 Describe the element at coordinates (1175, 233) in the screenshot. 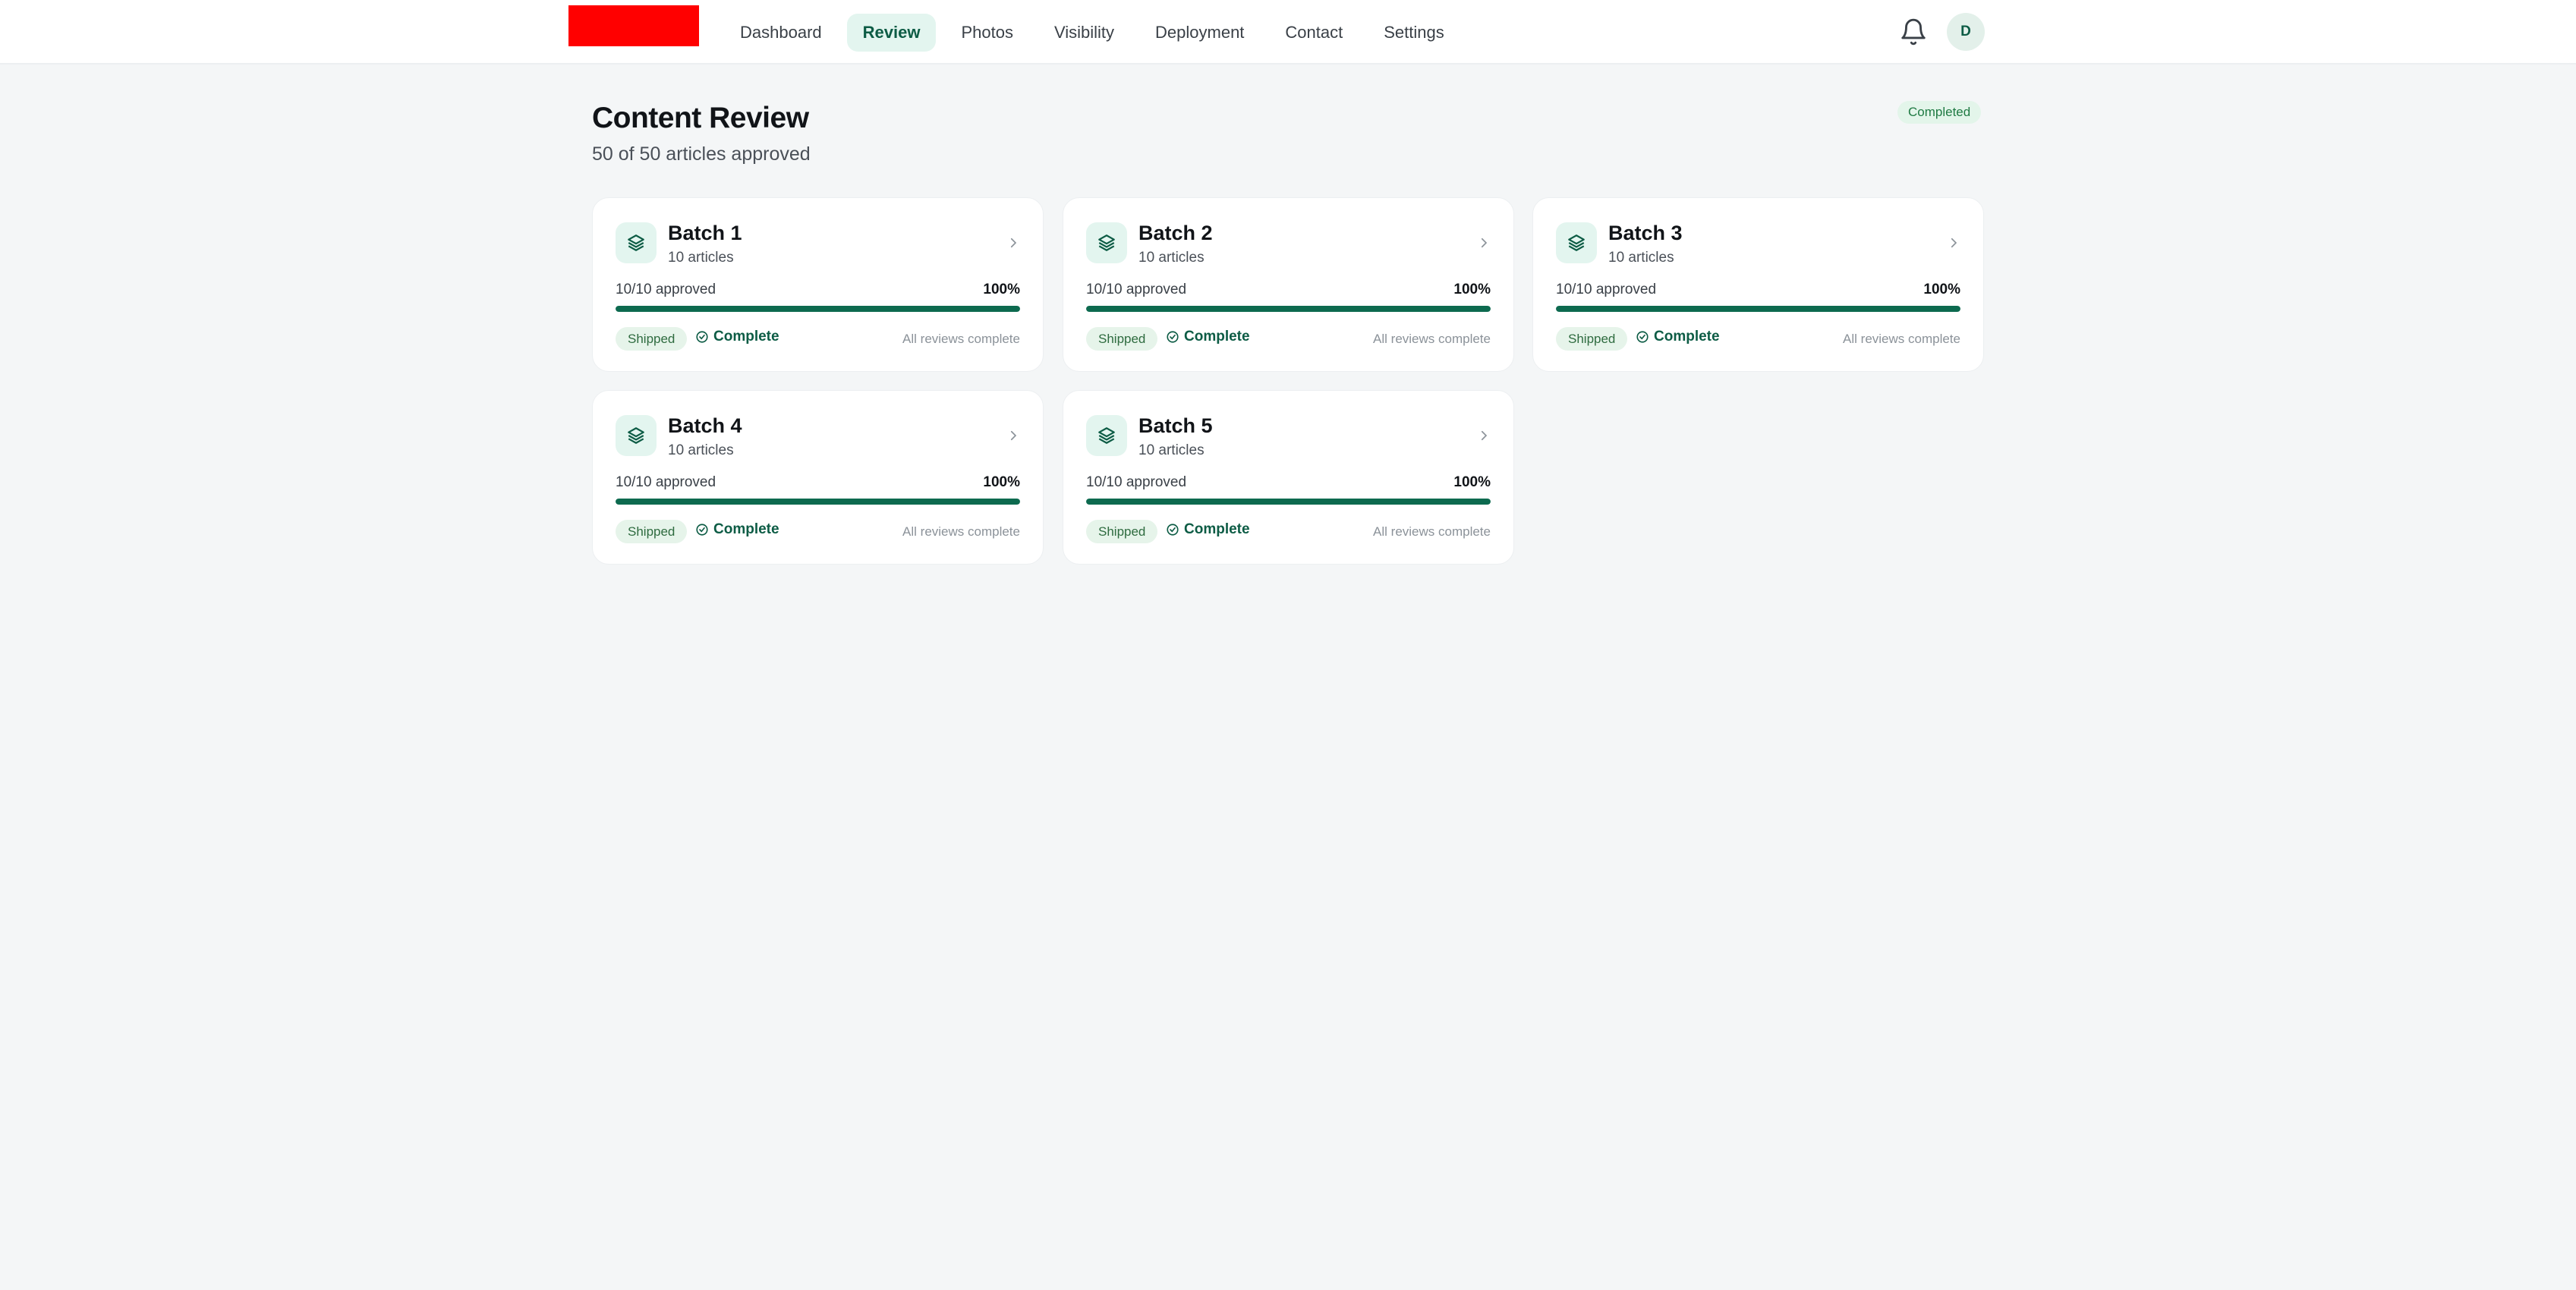

I see `batch-title: Batch 2` at that location.